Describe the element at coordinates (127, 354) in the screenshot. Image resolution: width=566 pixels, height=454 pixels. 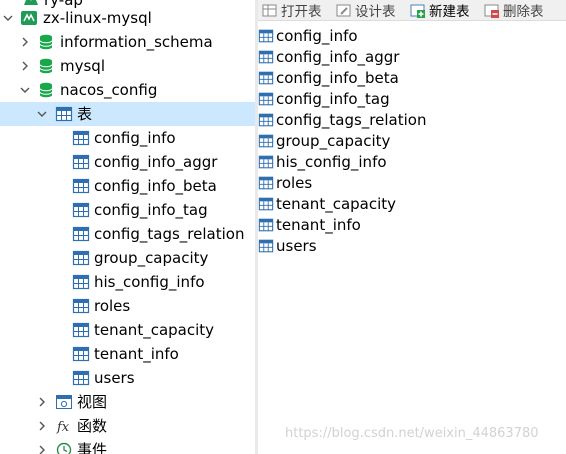
I see `tree-item-table: tenant_info` at that location.